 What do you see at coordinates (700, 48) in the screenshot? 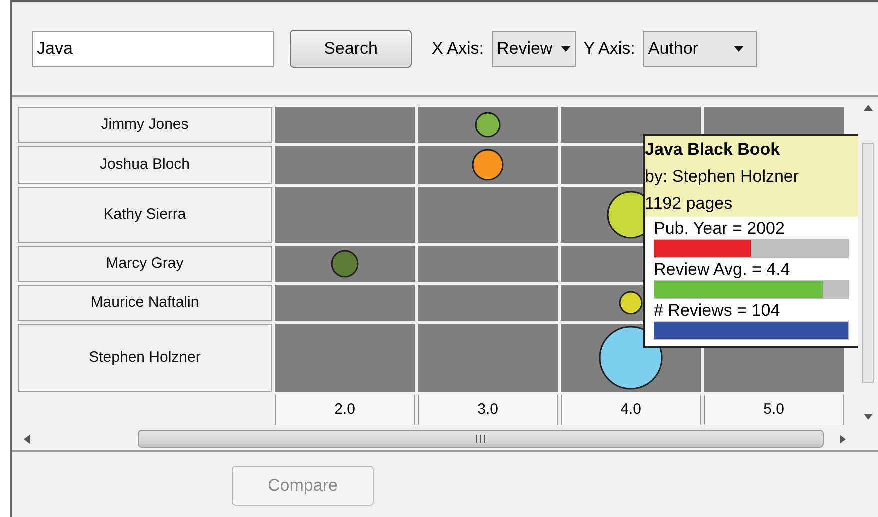
I see `y-axis-dropdown: Author` at bounding box center [700, 48].